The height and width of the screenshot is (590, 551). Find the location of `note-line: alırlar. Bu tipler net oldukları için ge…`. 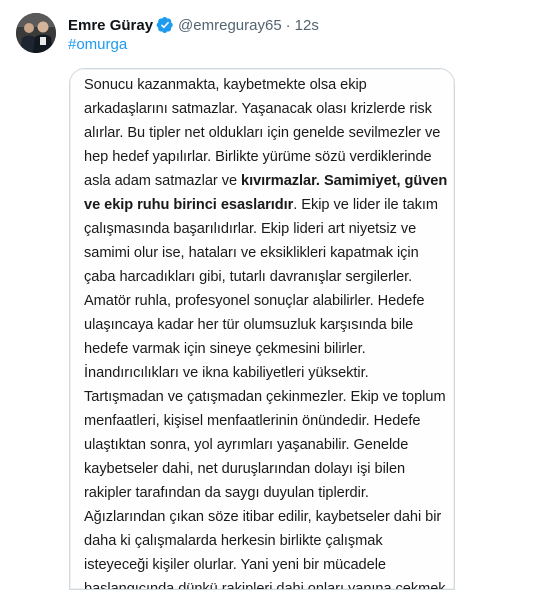

note-line: alırlar. Bu tipler net oldukları için ge… is located at coordinates (265, 133).